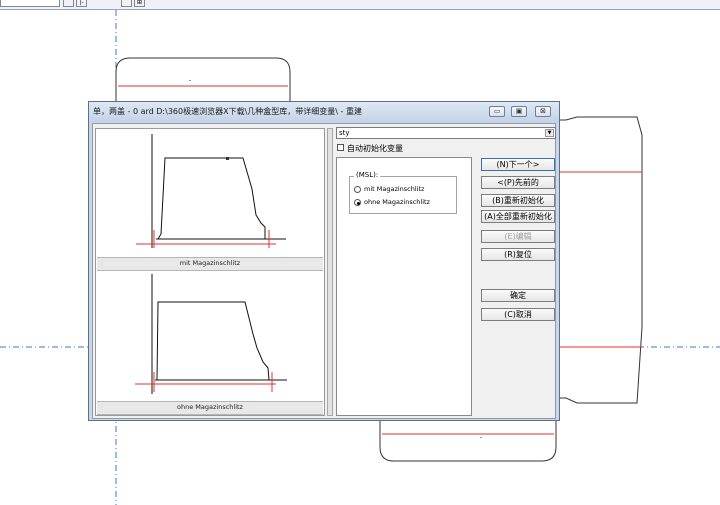 The width and height of the screenshot is (720, 505). Describe the element at coordinates (446, 133) in the screenshot. I see `style-combo: sty ▼` at that location.